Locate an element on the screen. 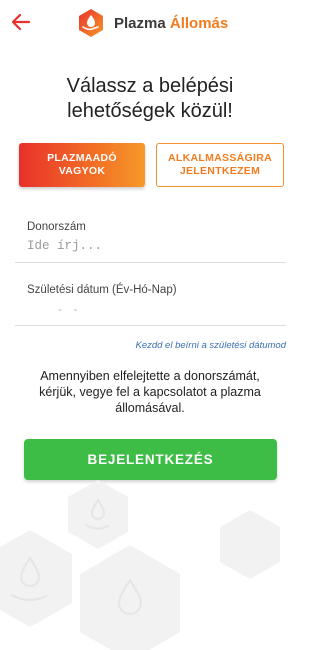 The image size is (320, 650). eligibility-option-label: ALKALMASSÁGIRA is located at coordinates (220, 158).